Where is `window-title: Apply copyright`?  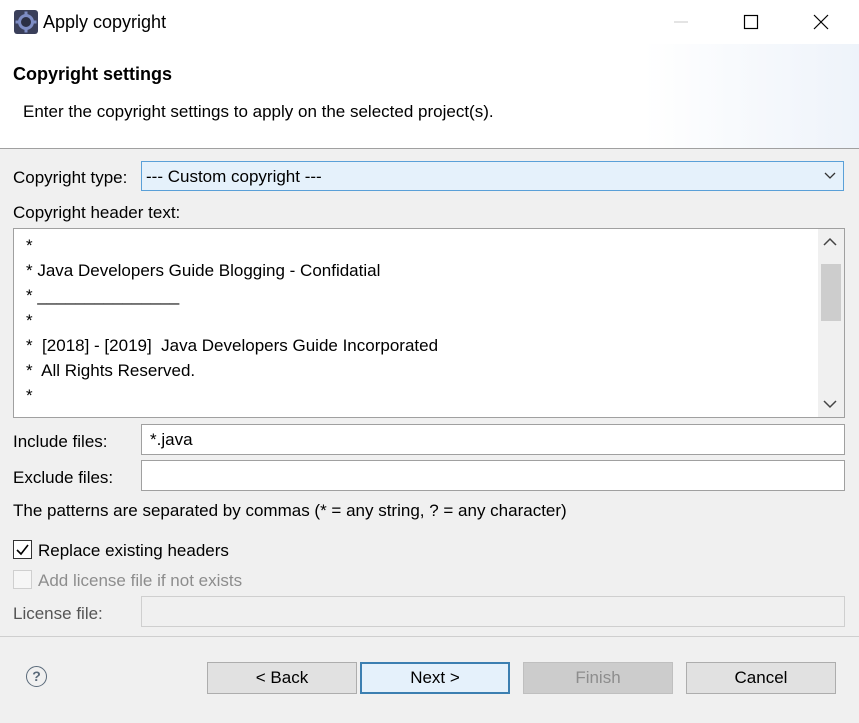 window-title: Apply copyright is located at coordinates (105, 22).